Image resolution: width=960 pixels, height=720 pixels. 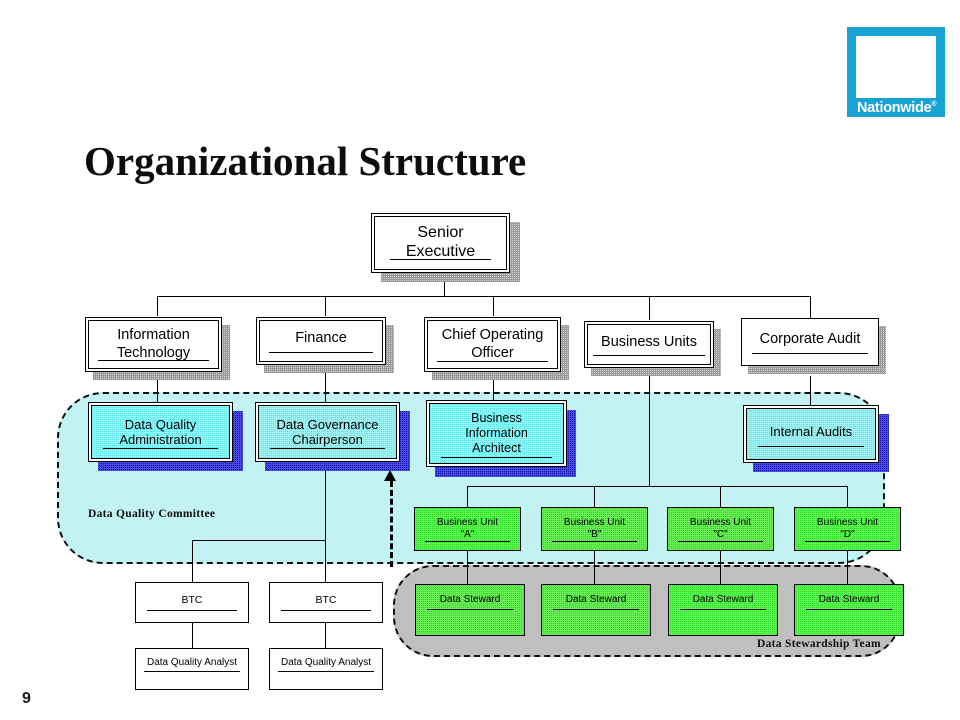 What do you see at coordinates (390, 475) in the screenshot?
I see `connector-stewardship-to-architect-arrowhead` at bounding box center [390, 475].